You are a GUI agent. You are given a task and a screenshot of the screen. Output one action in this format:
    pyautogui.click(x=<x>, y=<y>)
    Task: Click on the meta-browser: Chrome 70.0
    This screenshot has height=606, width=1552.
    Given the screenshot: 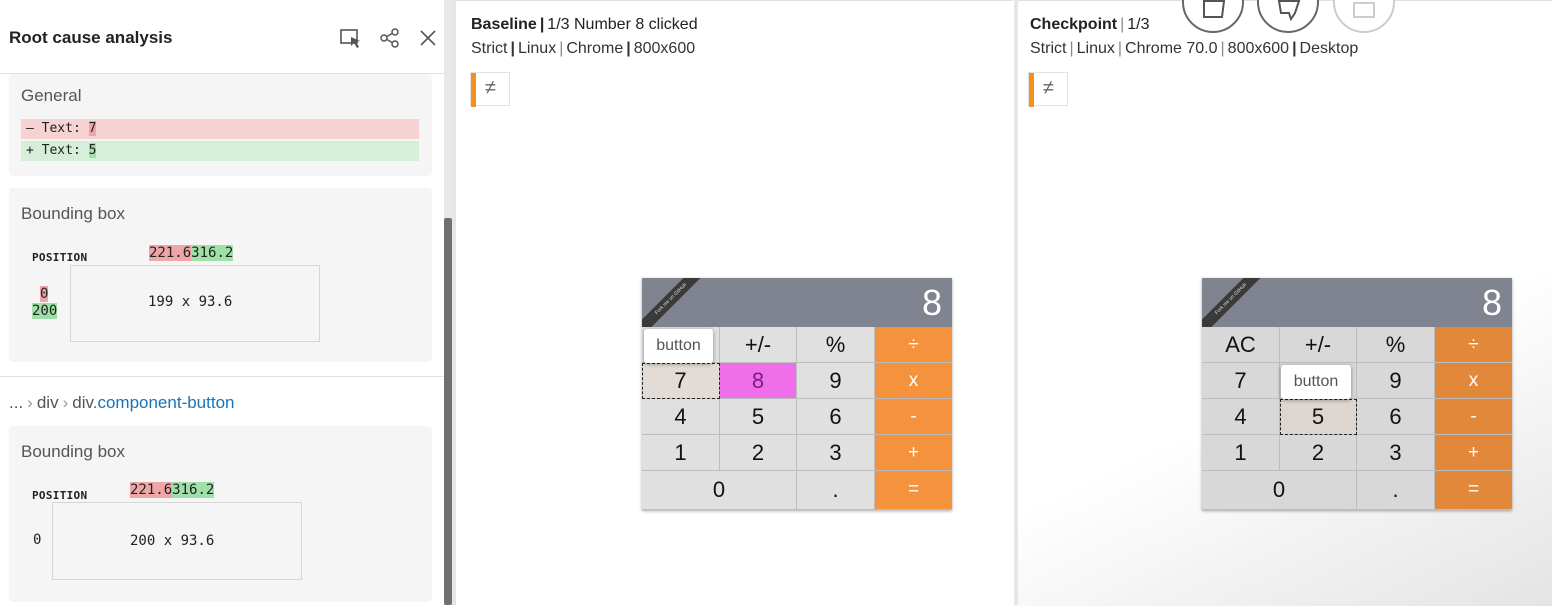 What is the action you would take?
    pyautogui.click(x=1171, y=48)
    